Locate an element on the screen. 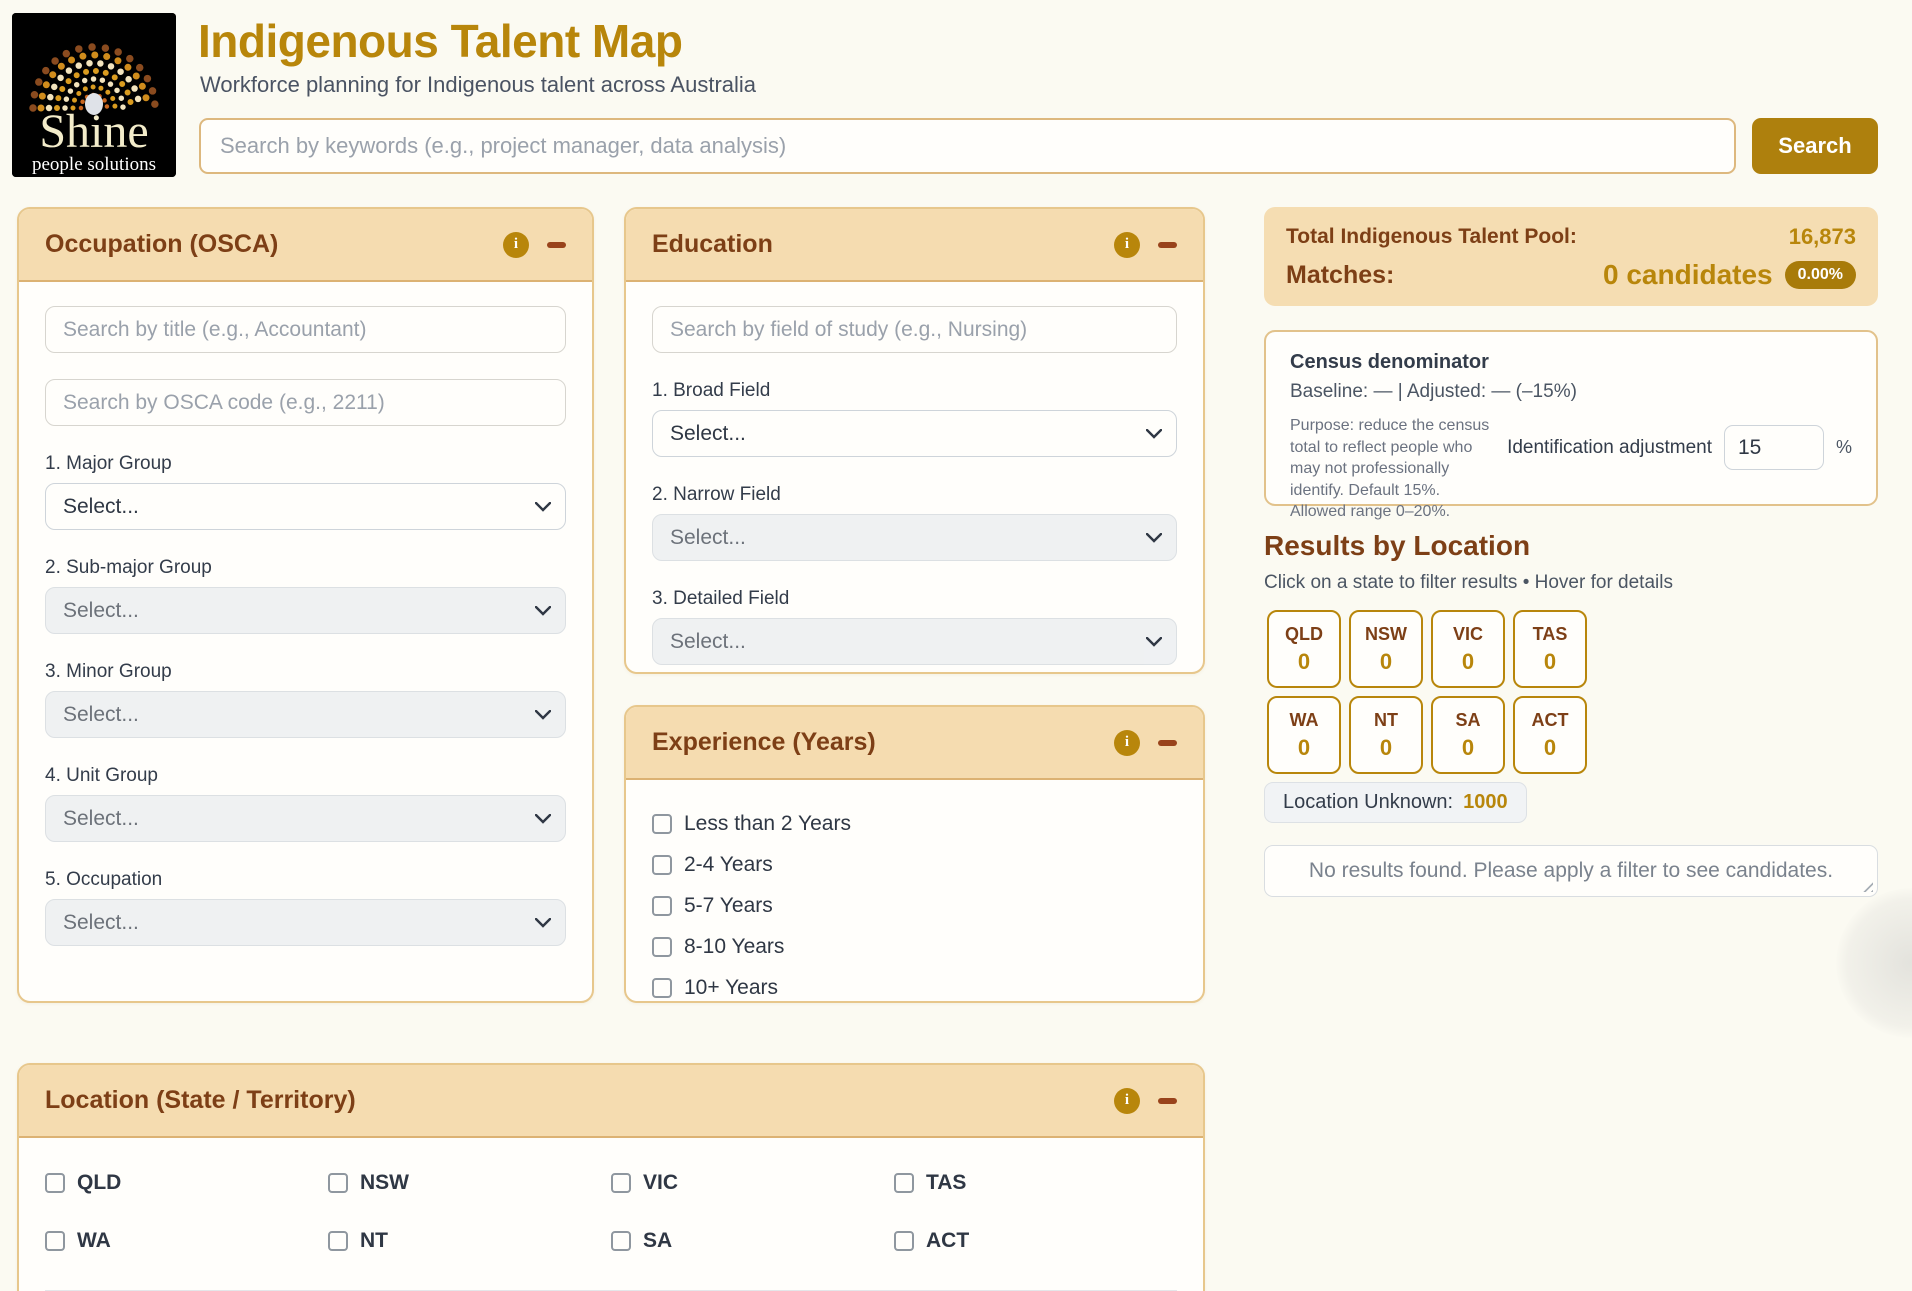 This screenshot has height=1291, width=1912. state-tile-wa: WA 0 is located at coordinates (1304, 735).